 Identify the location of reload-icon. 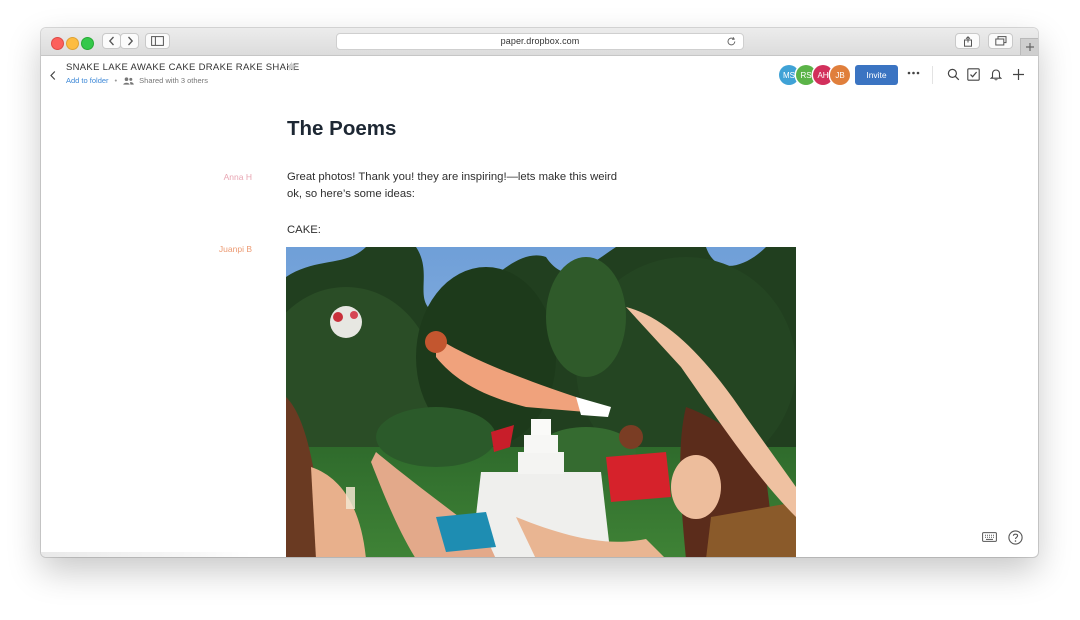
(731, 41).